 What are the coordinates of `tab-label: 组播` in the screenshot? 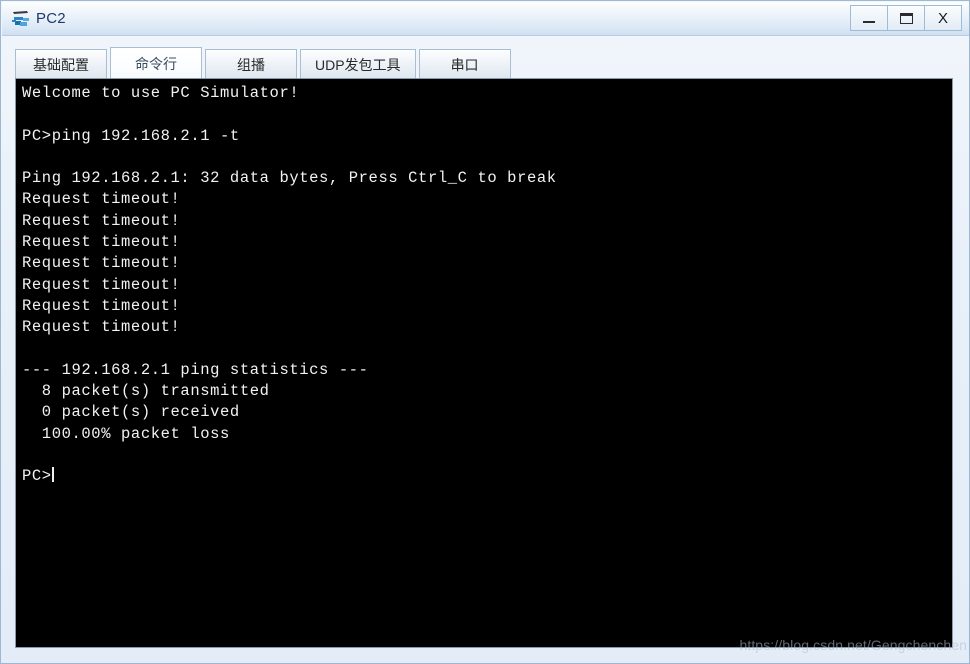 It's located at (251, 64).